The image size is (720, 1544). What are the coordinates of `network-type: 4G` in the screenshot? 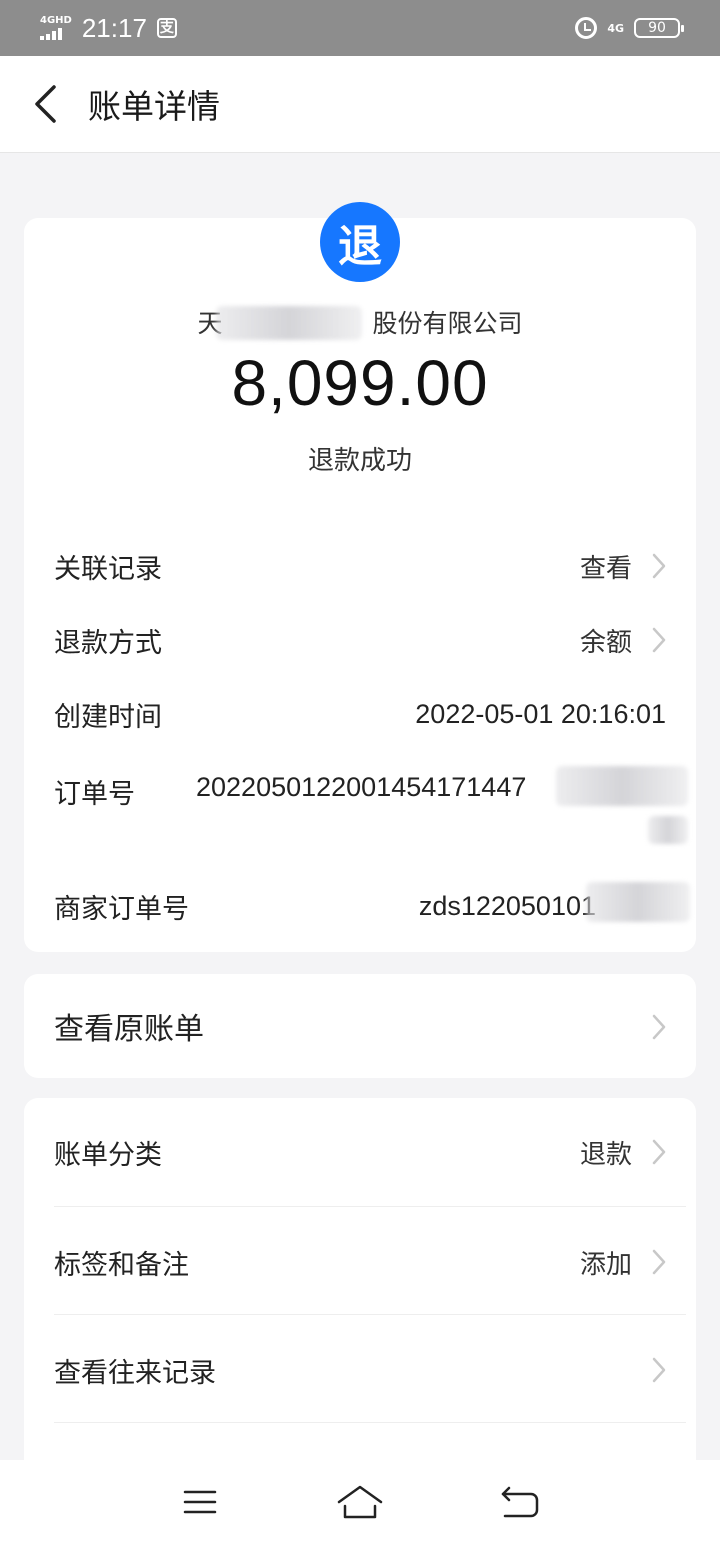 It's located at (615, 28).